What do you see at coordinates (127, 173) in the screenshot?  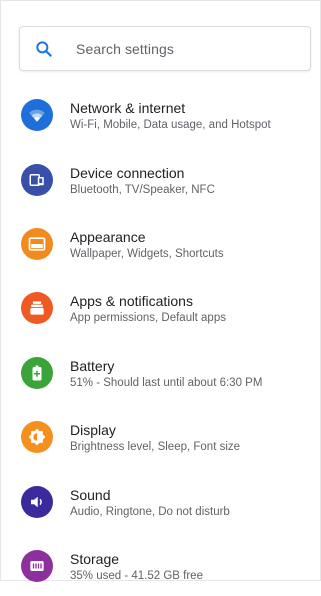 I see `setting-title: Device connection` at bounding box center [127, 173].